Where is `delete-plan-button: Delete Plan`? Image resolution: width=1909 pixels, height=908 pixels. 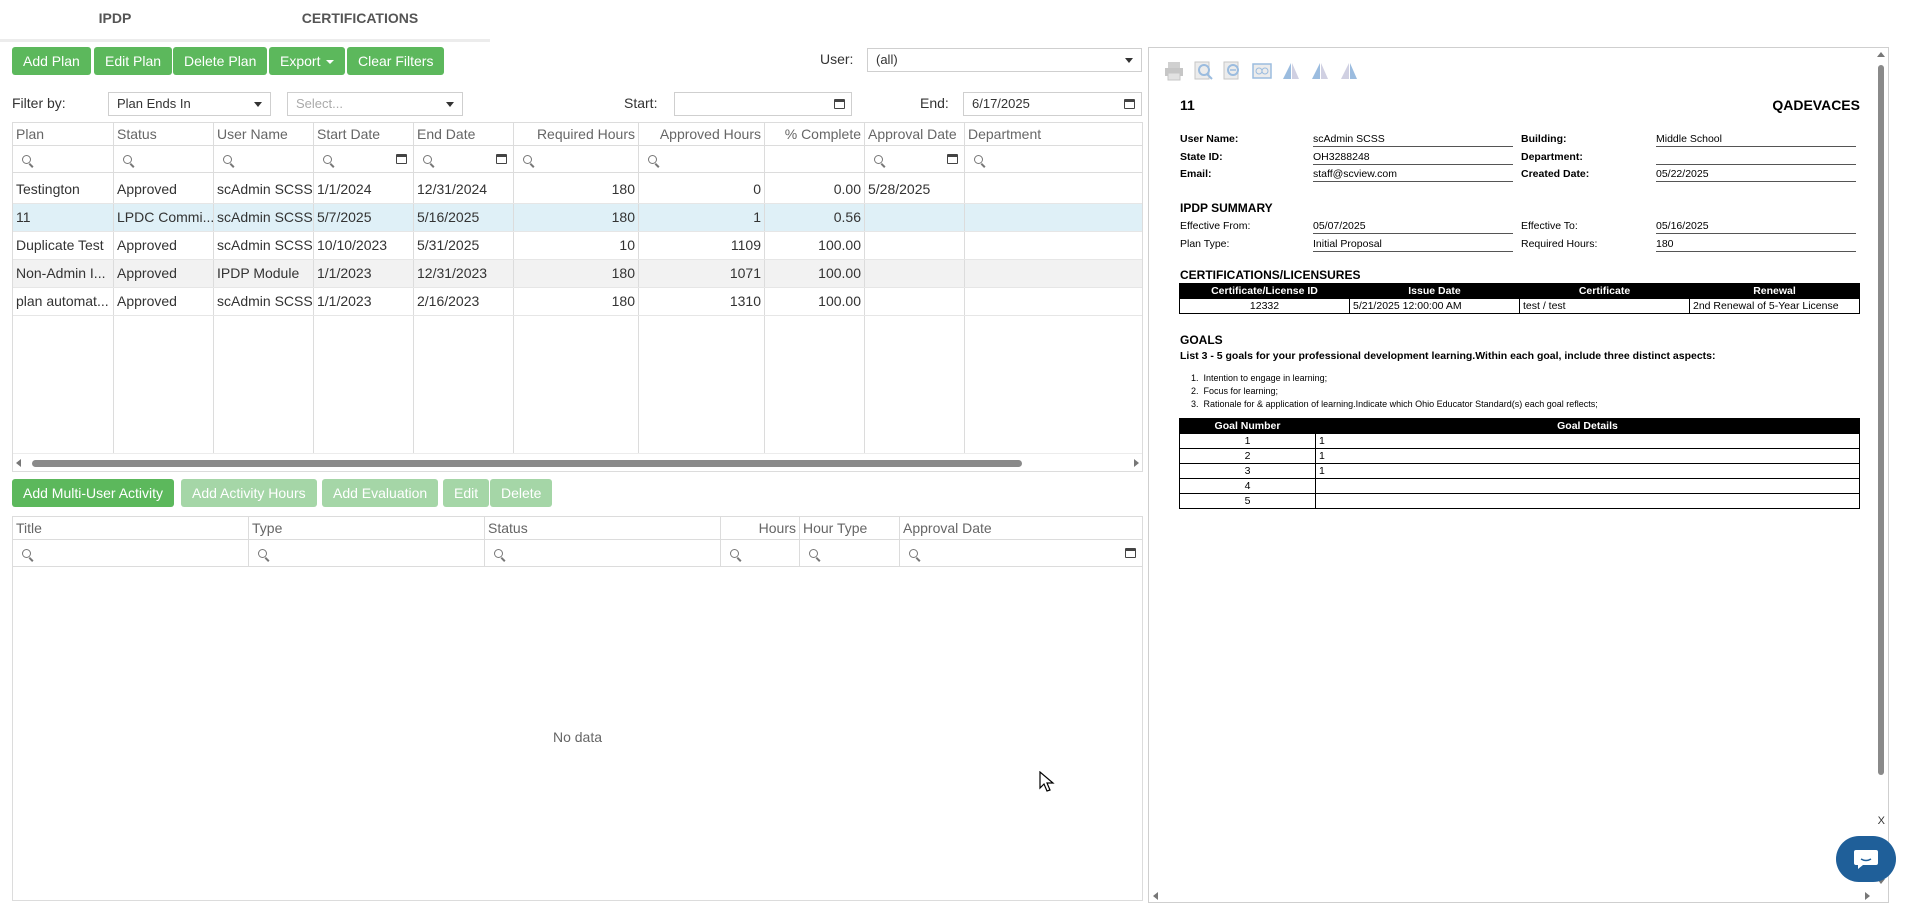
delete-plan-button: Delete Plan is located at coordinates (220, 61).